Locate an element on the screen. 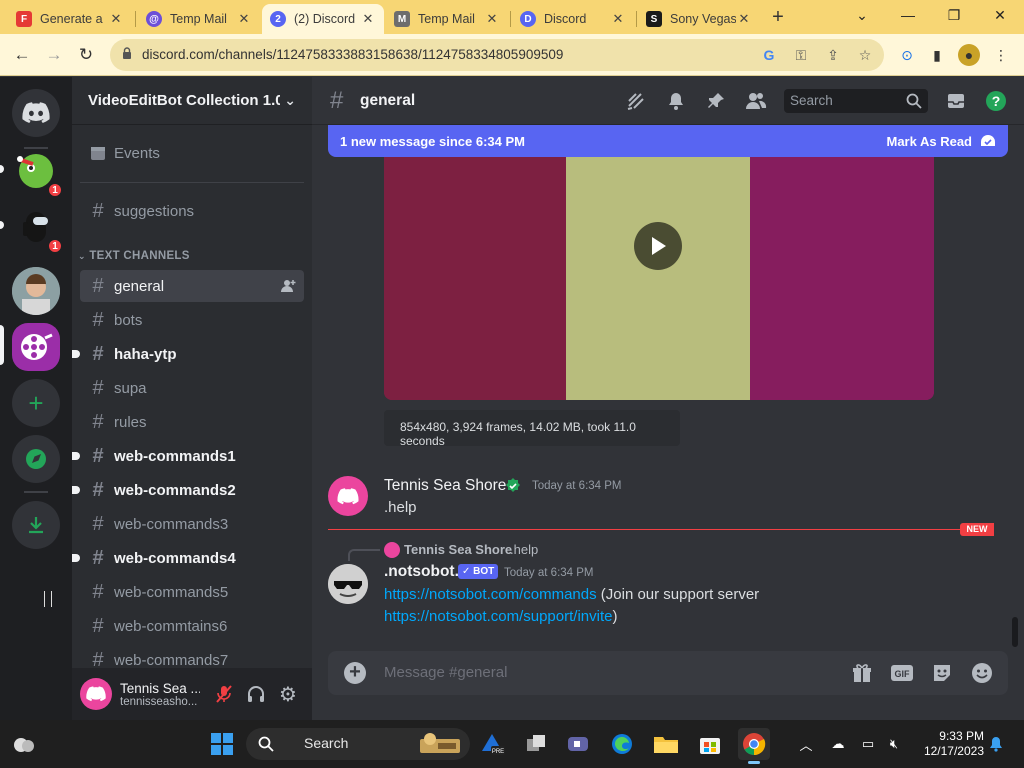 This screenshot has width=1024, height=768. mark-as-read-button: Mark As Read is located at coordinates (930, 141).